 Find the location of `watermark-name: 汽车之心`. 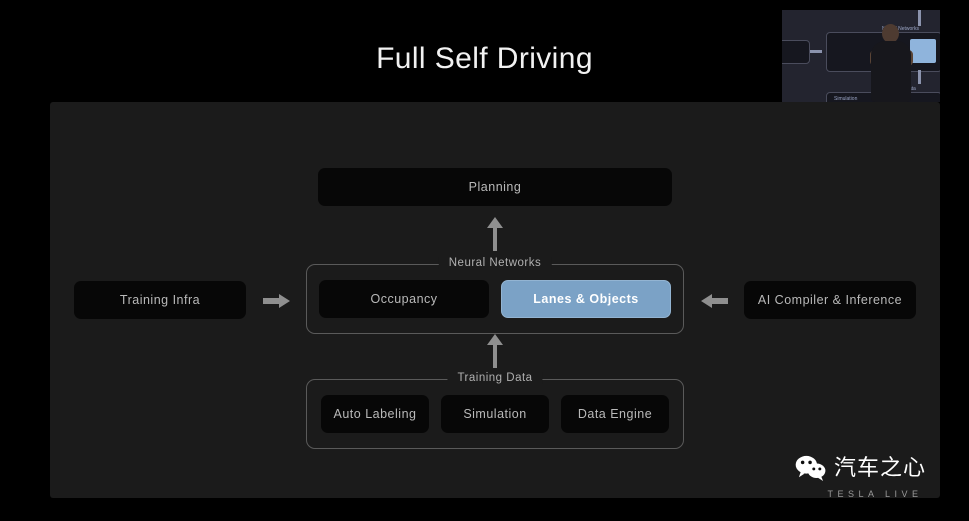

watermark-name: 汽车之心 is located at coordinates (880, 467).